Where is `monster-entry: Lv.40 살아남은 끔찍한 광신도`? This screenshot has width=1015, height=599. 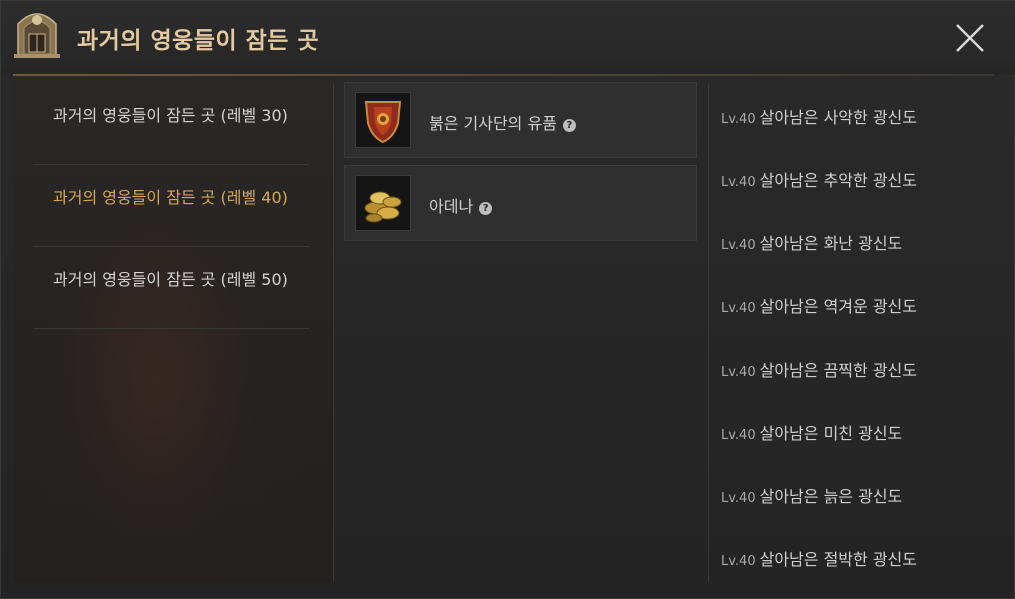 monster-entry: Lv.40 살아남은 끔찍한 광신도 is located at coordinates (861, 369).